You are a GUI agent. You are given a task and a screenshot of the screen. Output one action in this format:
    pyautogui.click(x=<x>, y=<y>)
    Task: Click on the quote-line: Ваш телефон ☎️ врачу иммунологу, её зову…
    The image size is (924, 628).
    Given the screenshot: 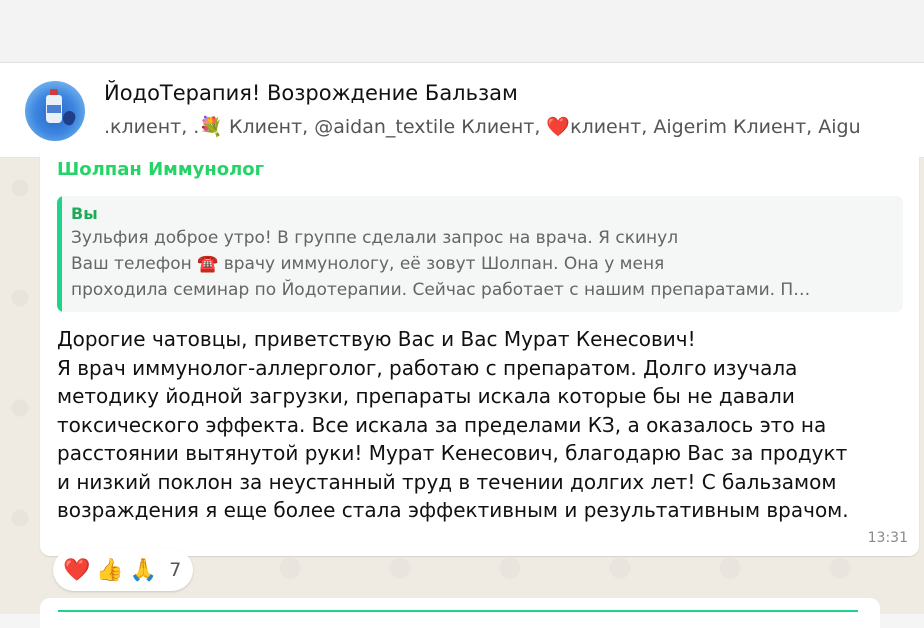 What is the action you would take?
    pyautogui.click(x=368, y=264)
    